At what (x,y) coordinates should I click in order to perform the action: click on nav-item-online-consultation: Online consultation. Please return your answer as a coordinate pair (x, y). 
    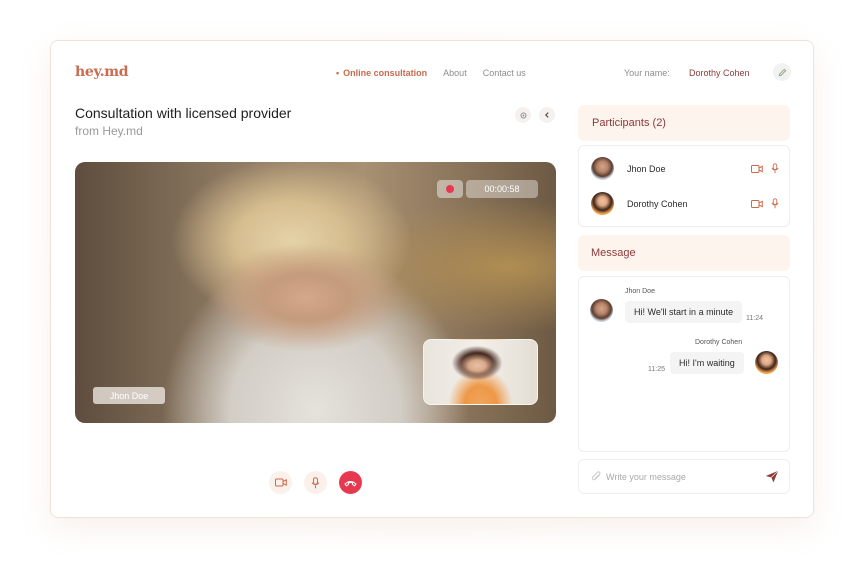
    Looking at the image, I should click on (381, 73).